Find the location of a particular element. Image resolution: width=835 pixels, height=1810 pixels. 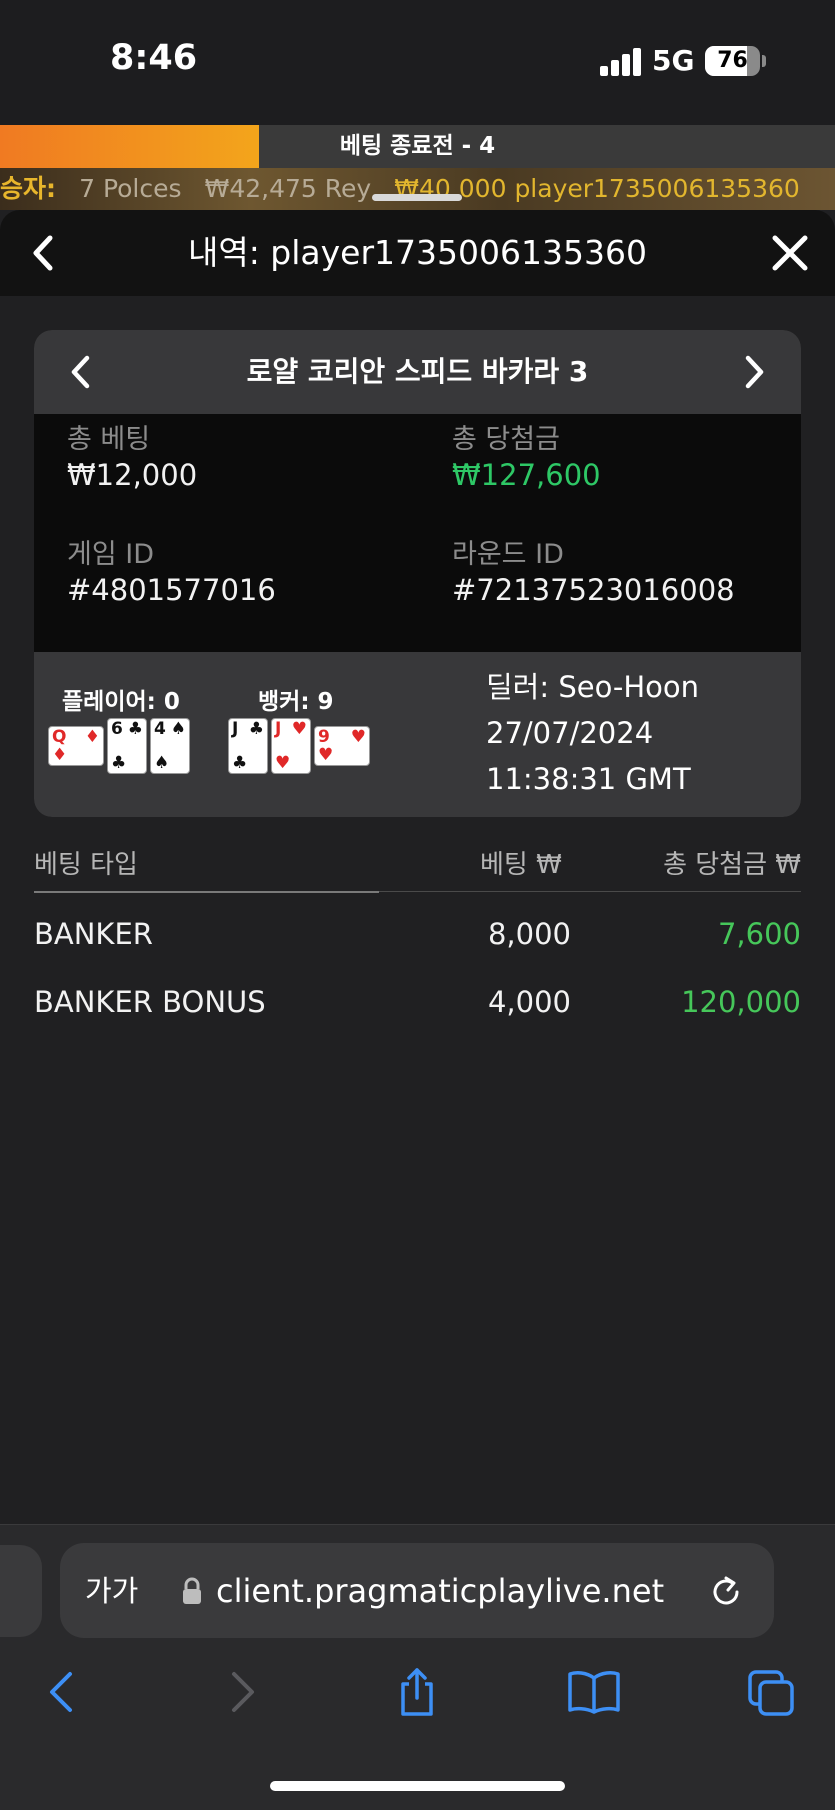

playing-card: 6 ♣ ♣ is located at coordinates (127, 746).